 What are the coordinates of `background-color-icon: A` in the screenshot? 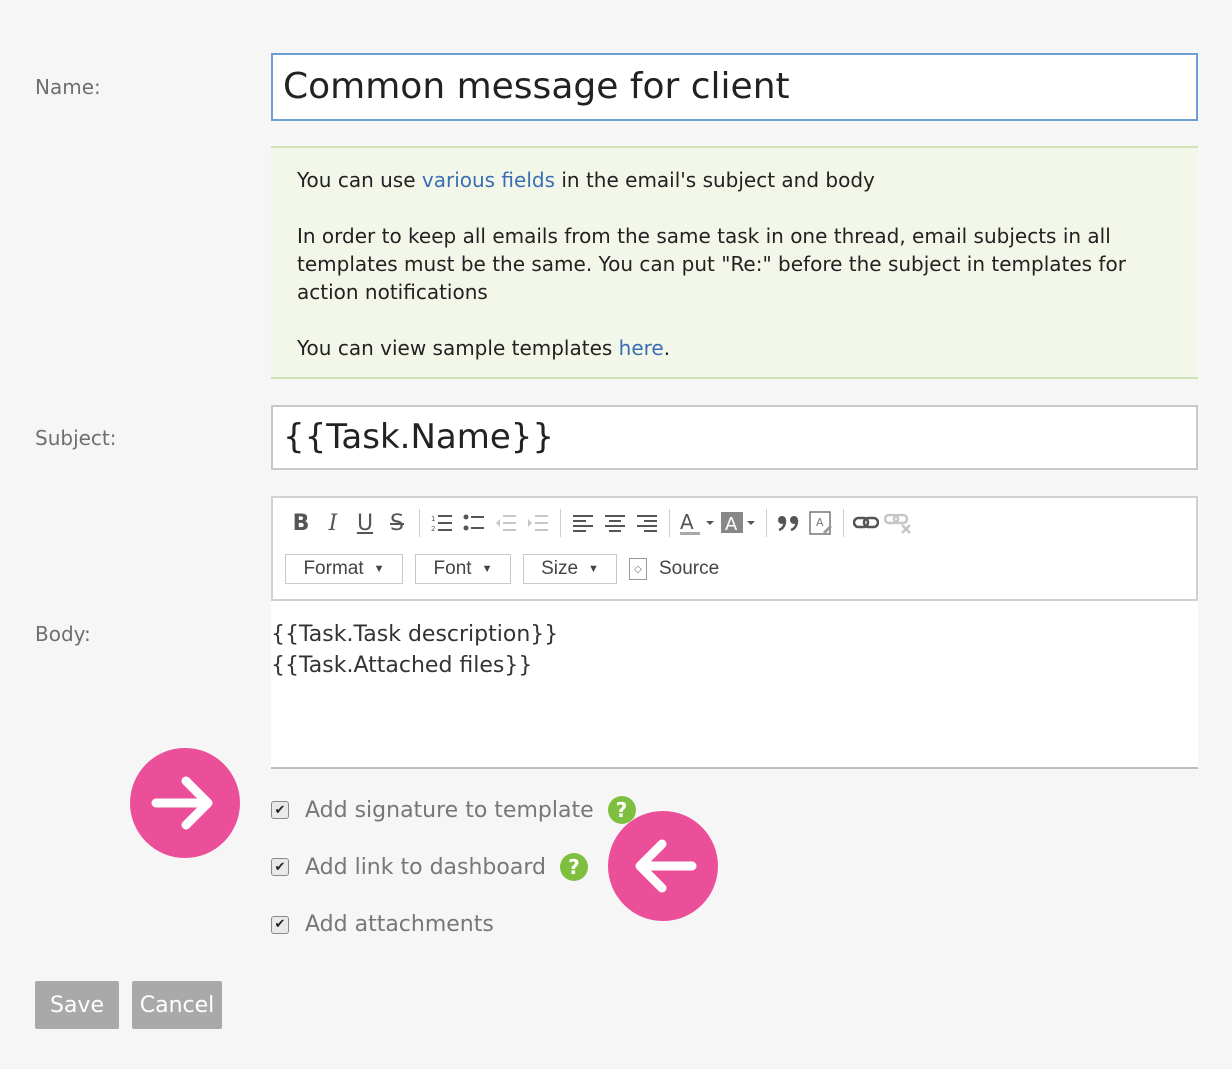 It's located at (739, 523).